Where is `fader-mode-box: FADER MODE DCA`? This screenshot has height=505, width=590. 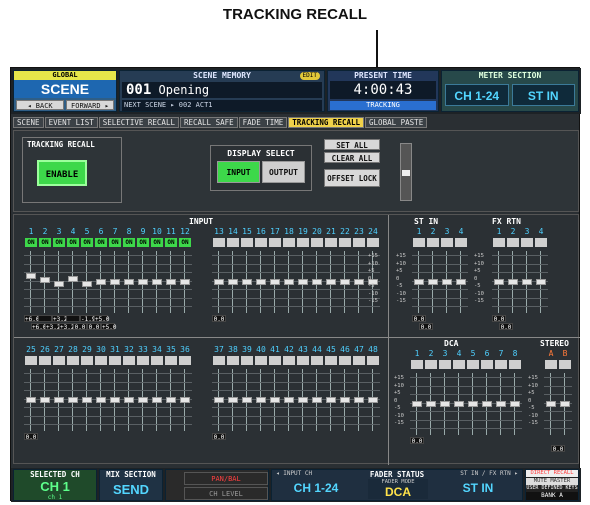
fader-mode-box: FADER MODE DCA is located at coordinates (398, 489).